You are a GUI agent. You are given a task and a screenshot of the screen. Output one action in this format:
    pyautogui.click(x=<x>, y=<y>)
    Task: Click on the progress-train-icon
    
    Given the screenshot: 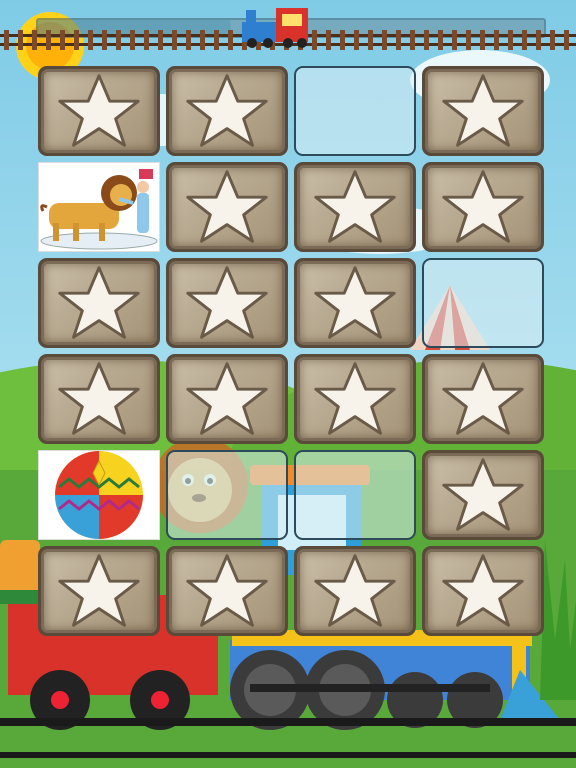 What is the action you would take?
    pyautogui.click(x=275, y=28)
    